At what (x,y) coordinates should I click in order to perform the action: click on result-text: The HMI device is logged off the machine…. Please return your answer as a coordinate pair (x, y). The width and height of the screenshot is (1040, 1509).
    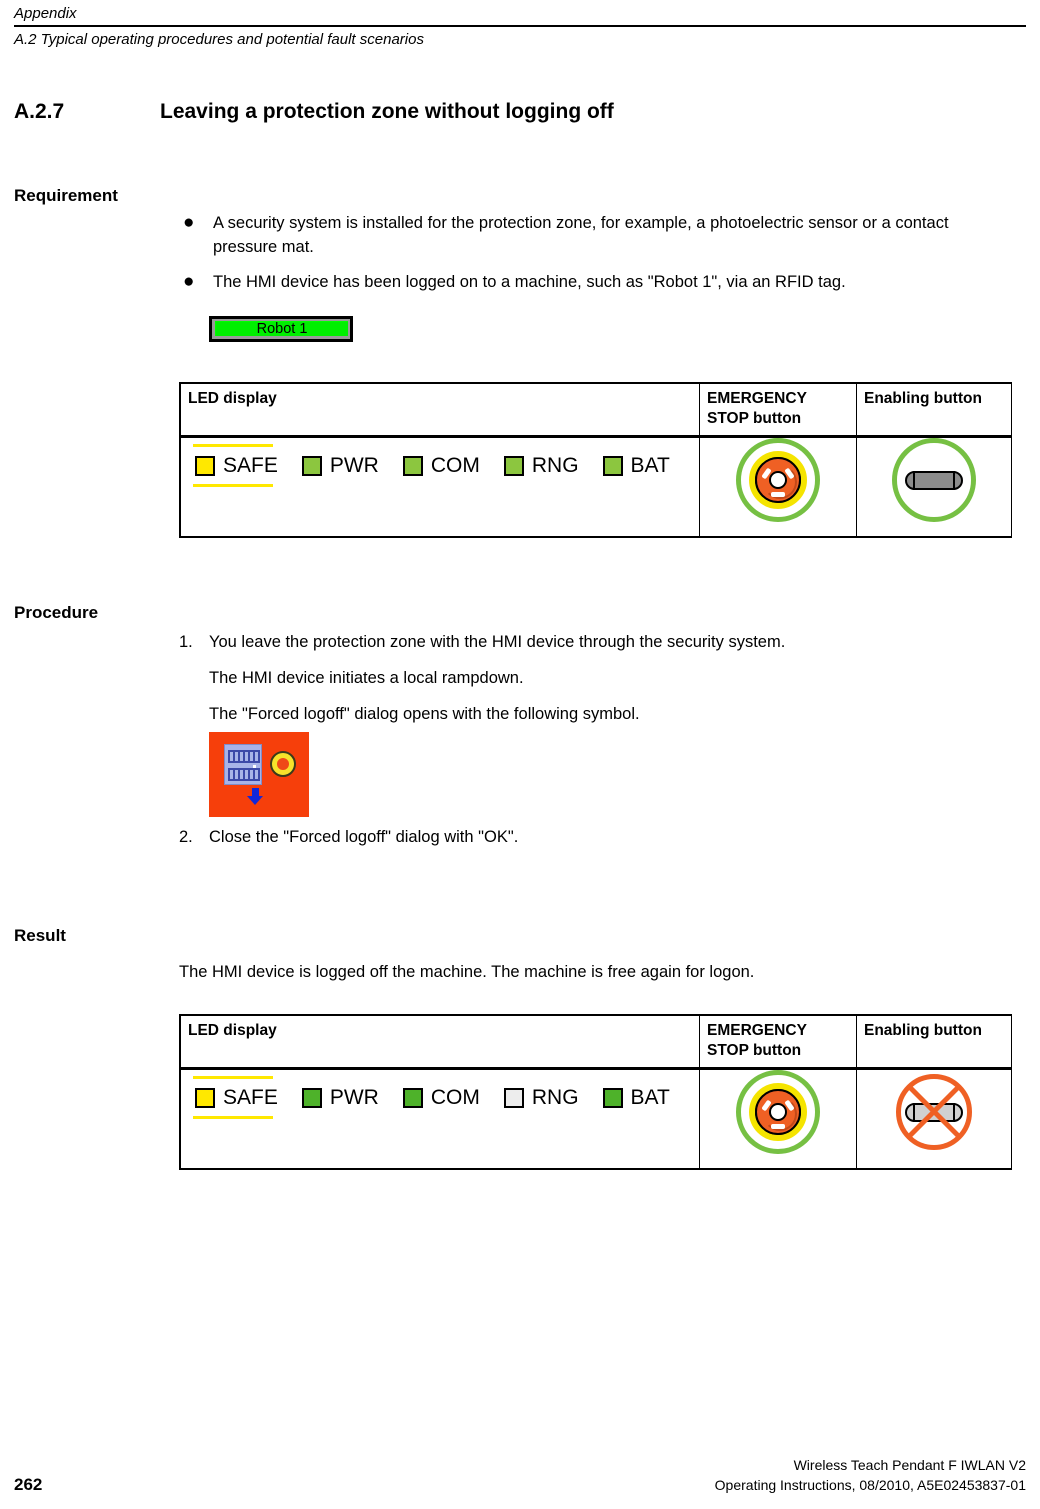
    Looking at the image, I should click on (467, 972).